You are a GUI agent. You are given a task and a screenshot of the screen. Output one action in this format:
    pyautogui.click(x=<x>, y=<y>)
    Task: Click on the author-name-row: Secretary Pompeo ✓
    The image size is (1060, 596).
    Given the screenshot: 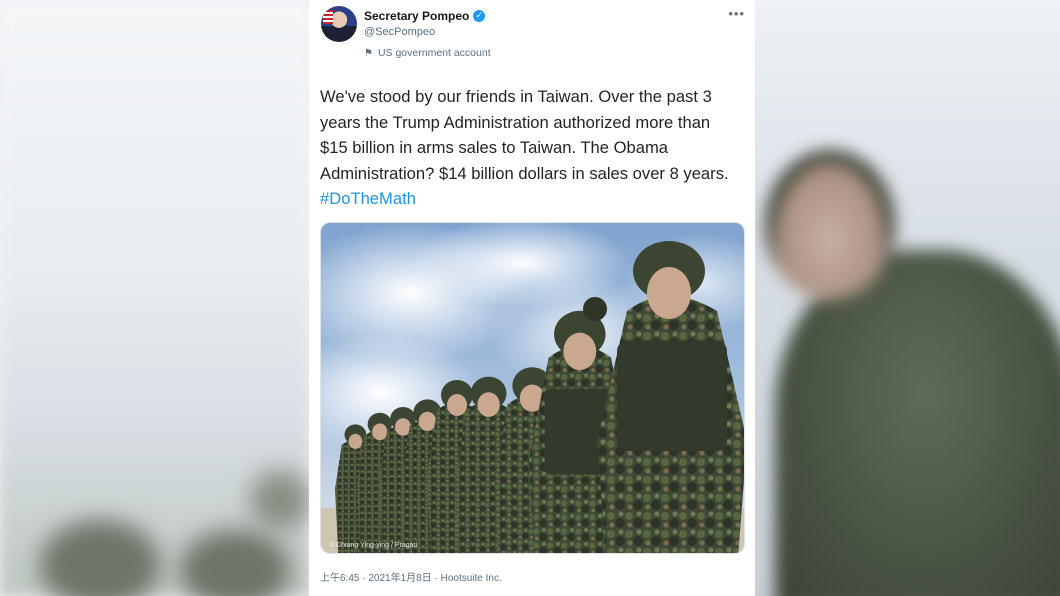 What is the action you would take?
    pyautogui.click(x=425, y=16)
    